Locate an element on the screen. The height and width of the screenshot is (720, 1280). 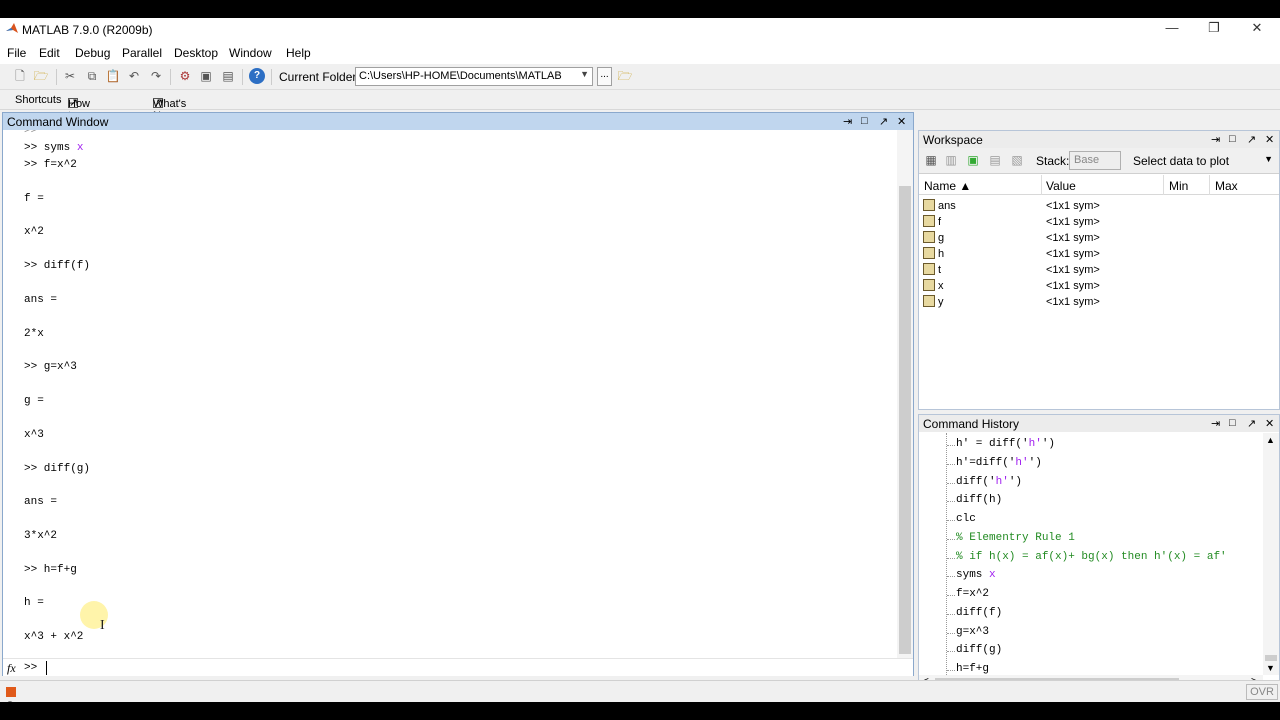
column-divider is located at coordinates (1163, 185).